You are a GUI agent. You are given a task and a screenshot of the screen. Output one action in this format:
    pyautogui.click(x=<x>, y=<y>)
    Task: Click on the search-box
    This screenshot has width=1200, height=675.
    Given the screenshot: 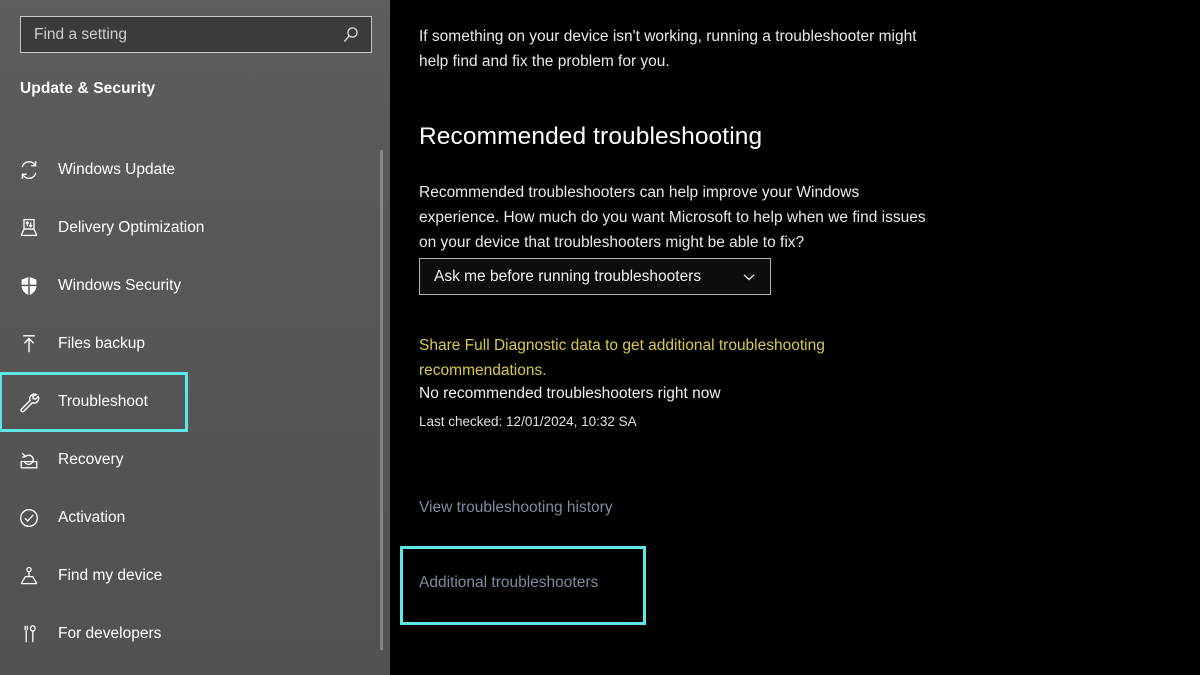 What is the action you would take?
    pyautogui.click(x=196, y=34)
    